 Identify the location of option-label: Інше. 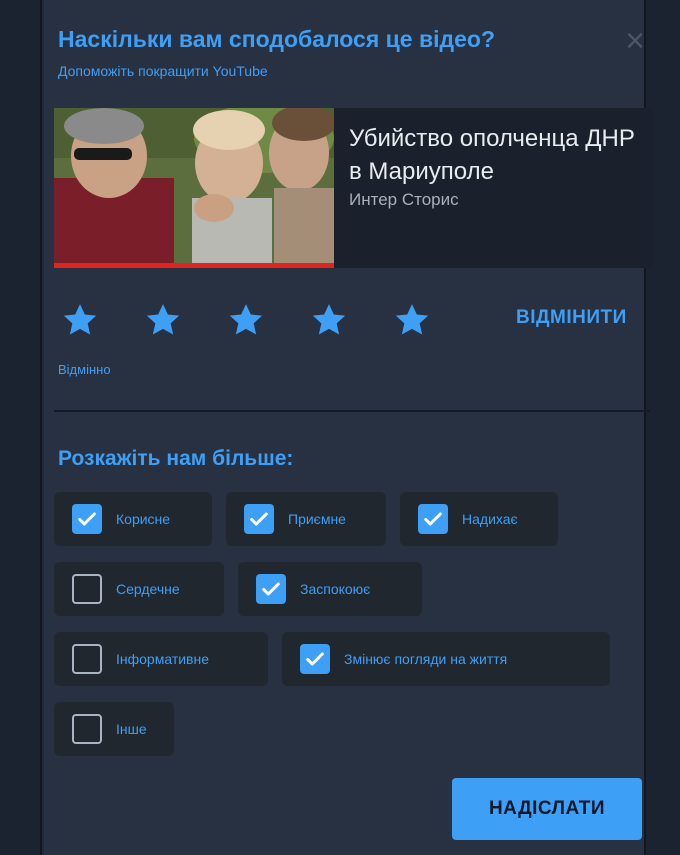
(131, 729).